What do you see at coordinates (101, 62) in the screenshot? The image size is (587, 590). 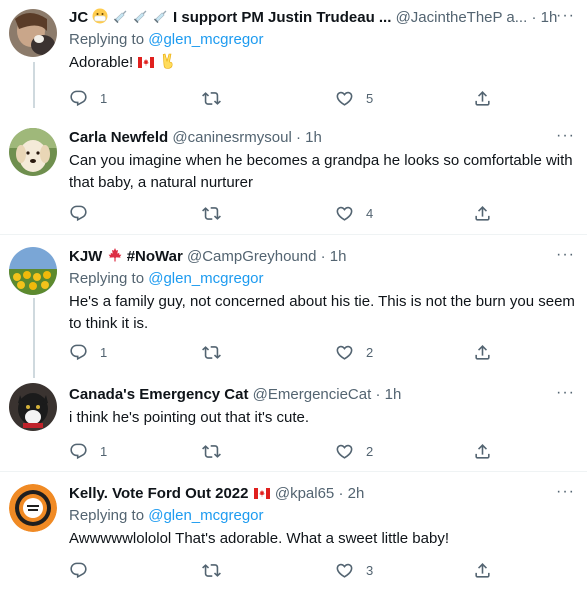 I see `tweet-text-body: Adorable!` at bounding box center [101, 62].